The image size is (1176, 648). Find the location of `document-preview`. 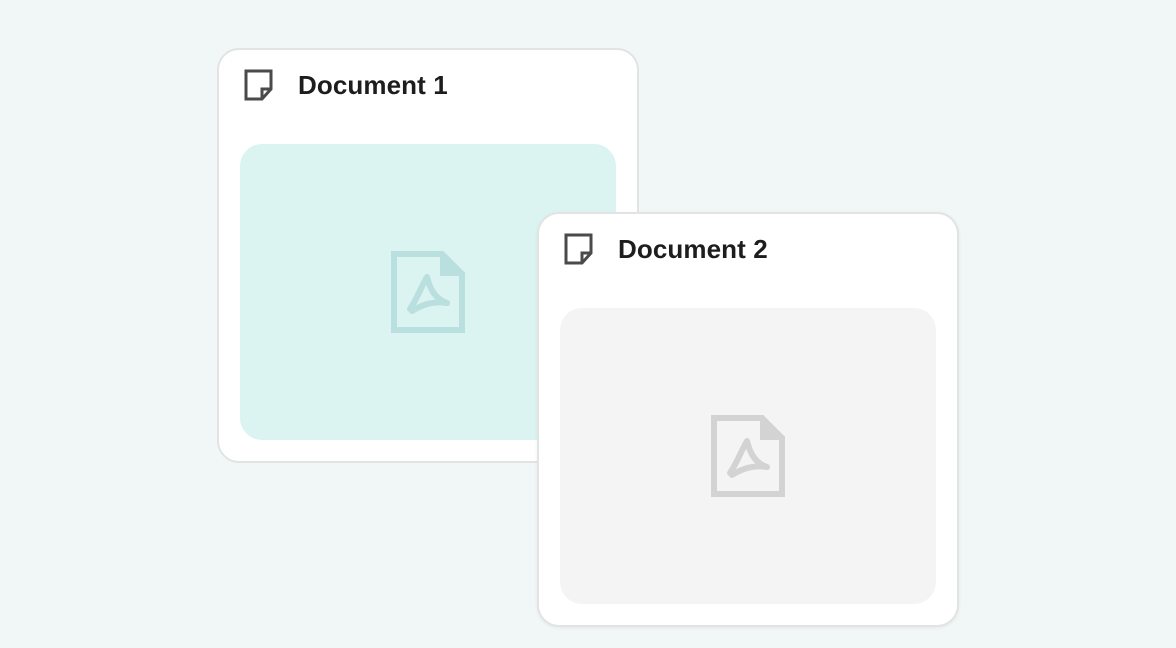

document-preview is located at coordinates (748, 456).